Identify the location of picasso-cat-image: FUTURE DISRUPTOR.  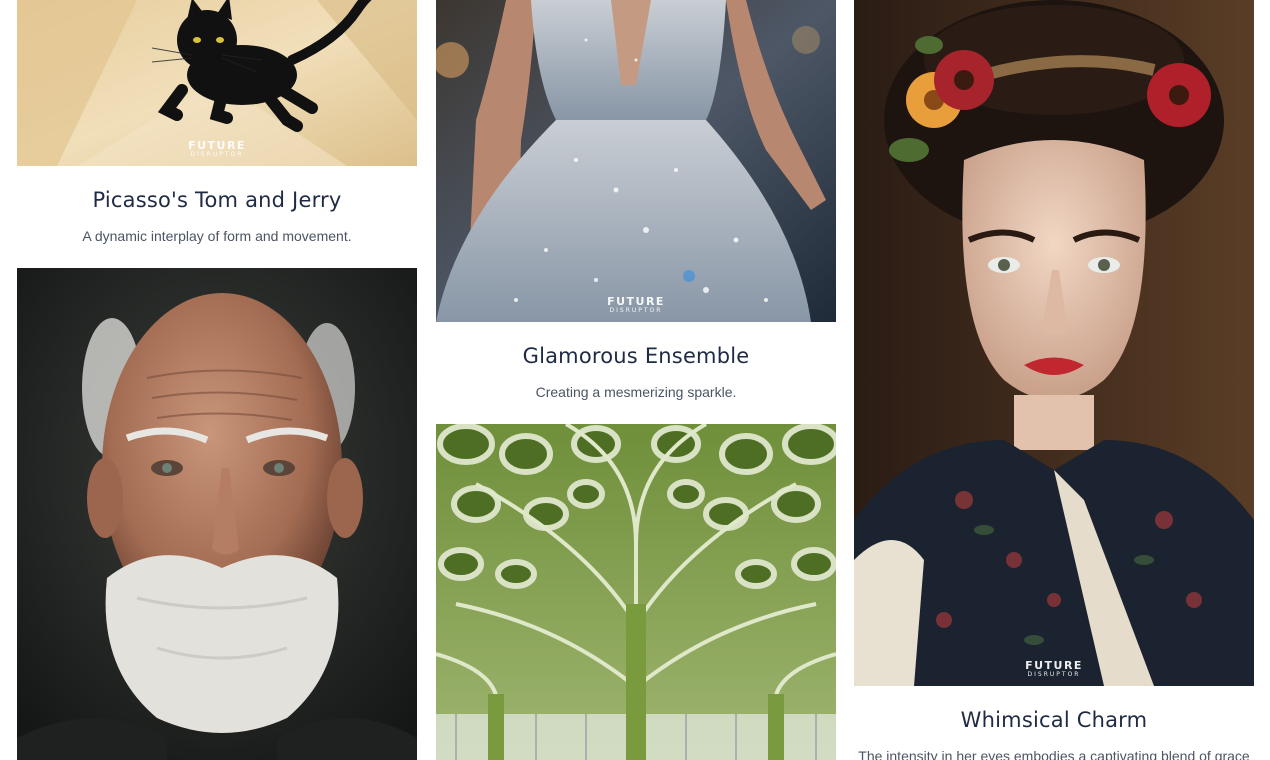
(217, 83).